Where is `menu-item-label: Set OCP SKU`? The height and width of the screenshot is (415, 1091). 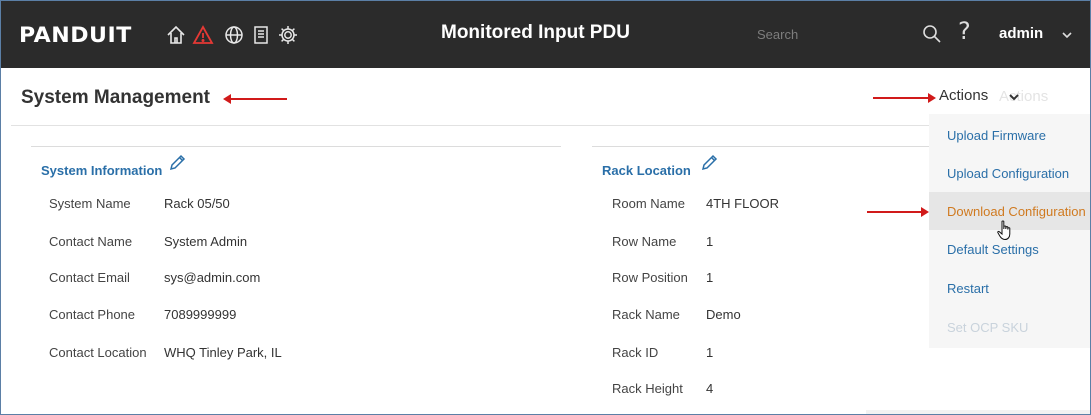 menu-item-label: Set OCP SKU is located at coordinates (988, 327).